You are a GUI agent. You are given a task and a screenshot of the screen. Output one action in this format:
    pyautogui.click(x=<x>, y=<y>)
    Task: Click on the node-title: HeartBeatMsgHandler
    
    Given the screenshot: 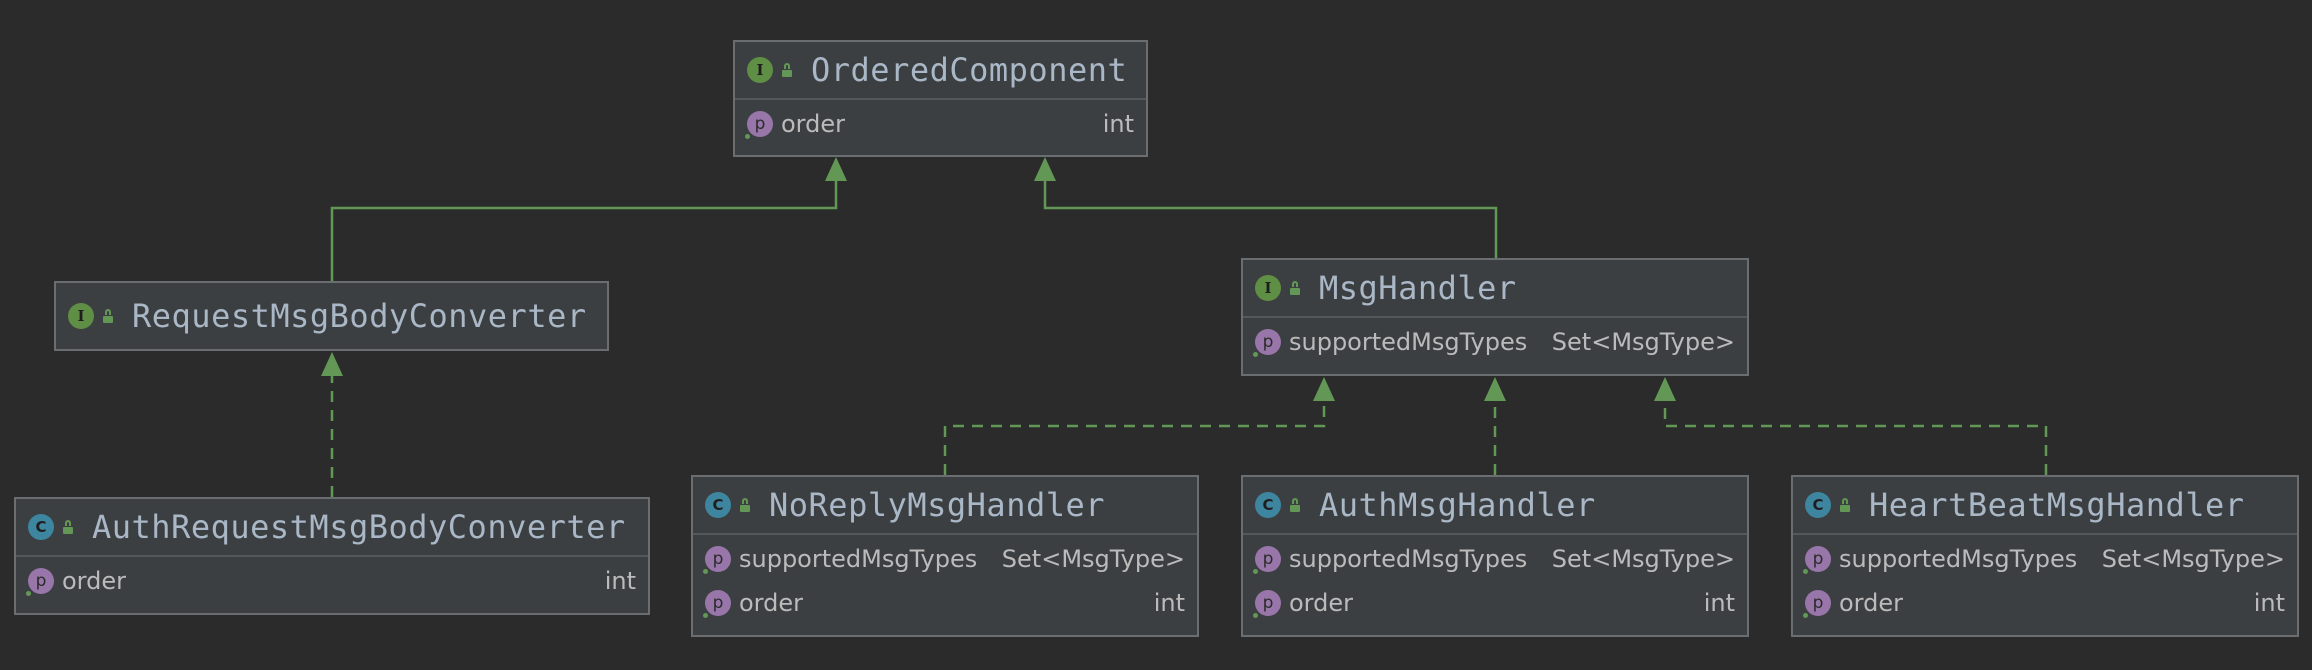 What is the action you would take?
    pyautogui.click(x=2057, y=505)
    